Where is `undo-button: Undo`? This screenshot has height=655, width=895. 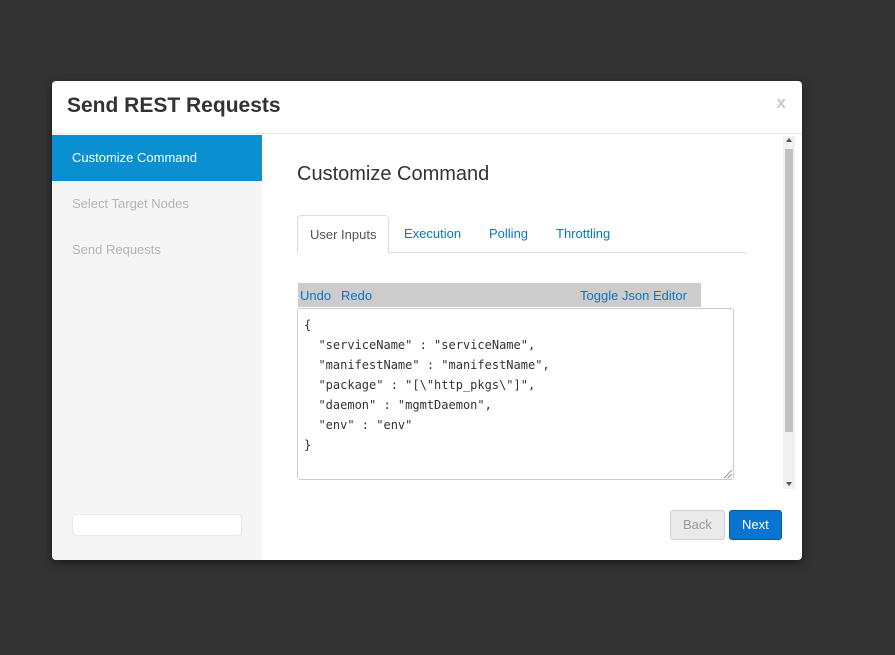
undo-button: Undo is located at coordinates (315, 295).